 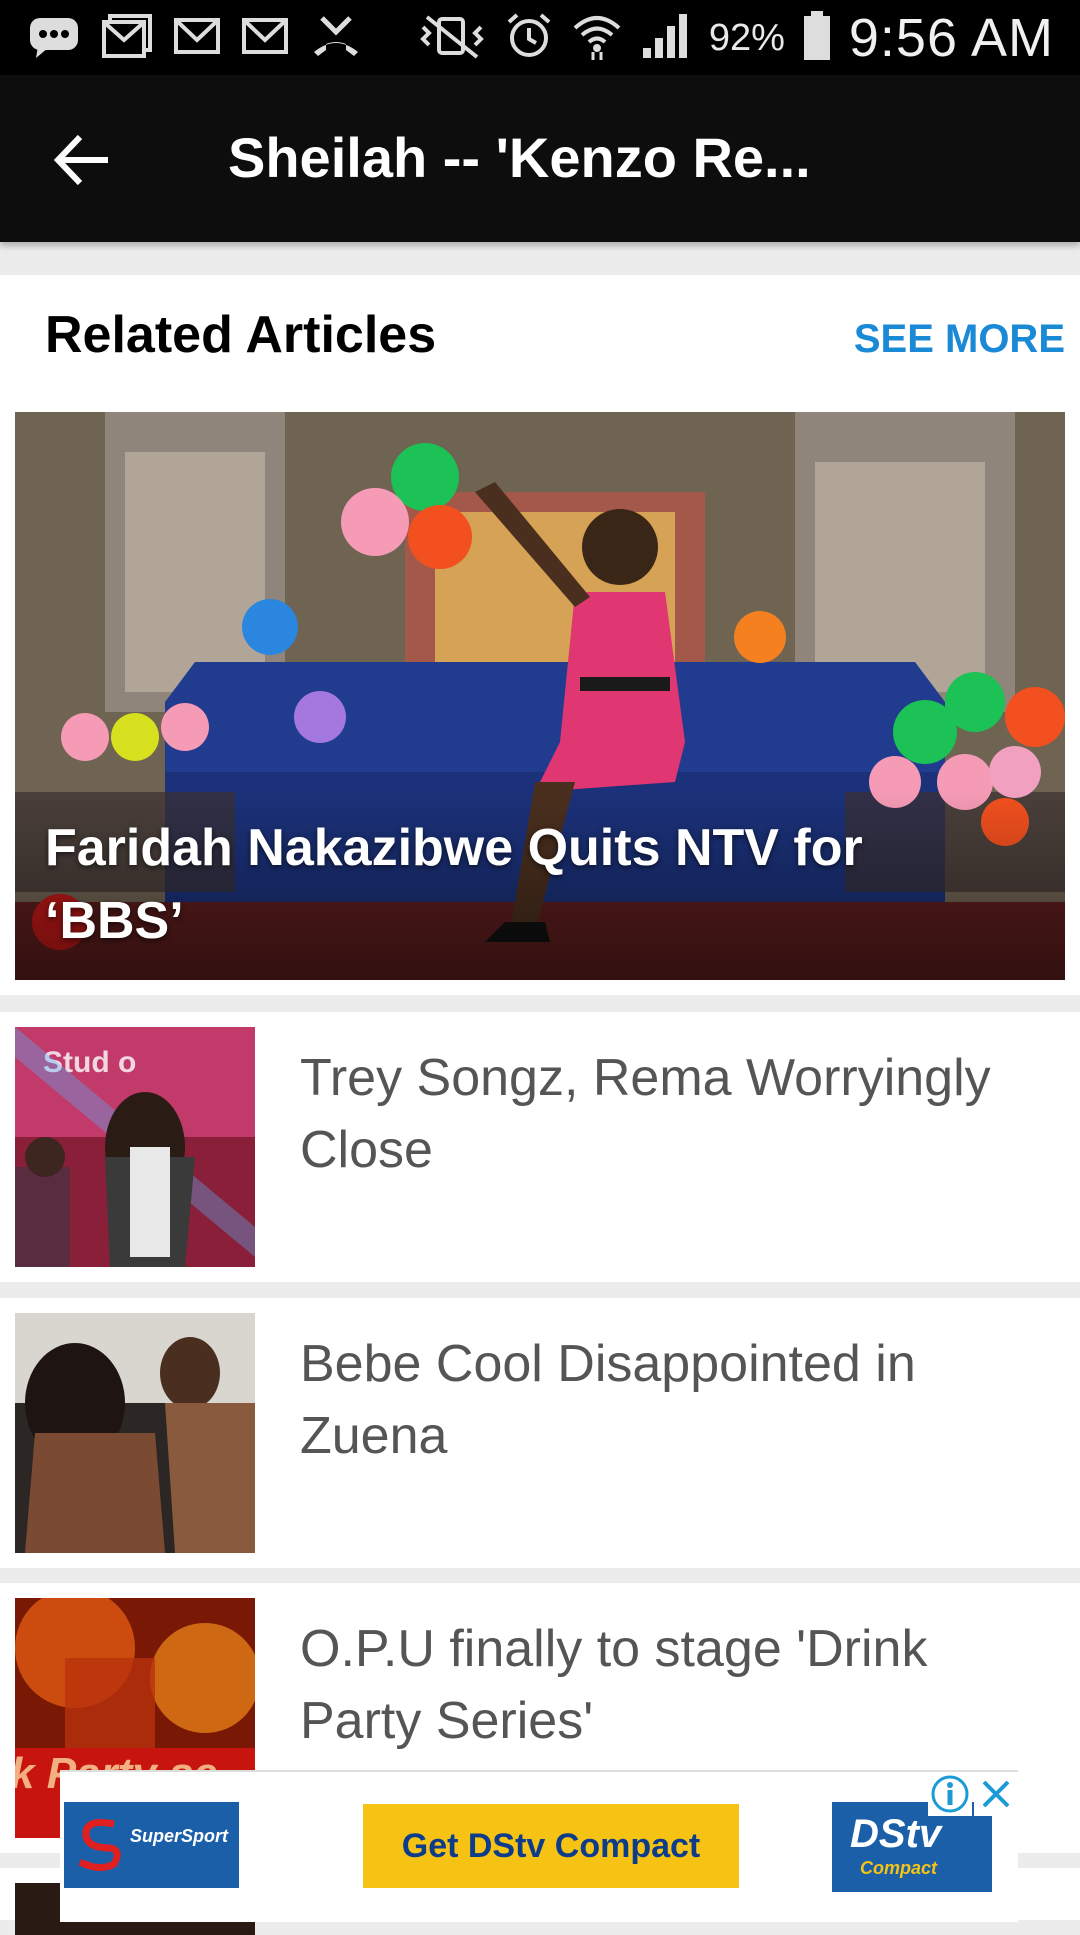 I want to click on battery-icon, so click(x=817, y=38).